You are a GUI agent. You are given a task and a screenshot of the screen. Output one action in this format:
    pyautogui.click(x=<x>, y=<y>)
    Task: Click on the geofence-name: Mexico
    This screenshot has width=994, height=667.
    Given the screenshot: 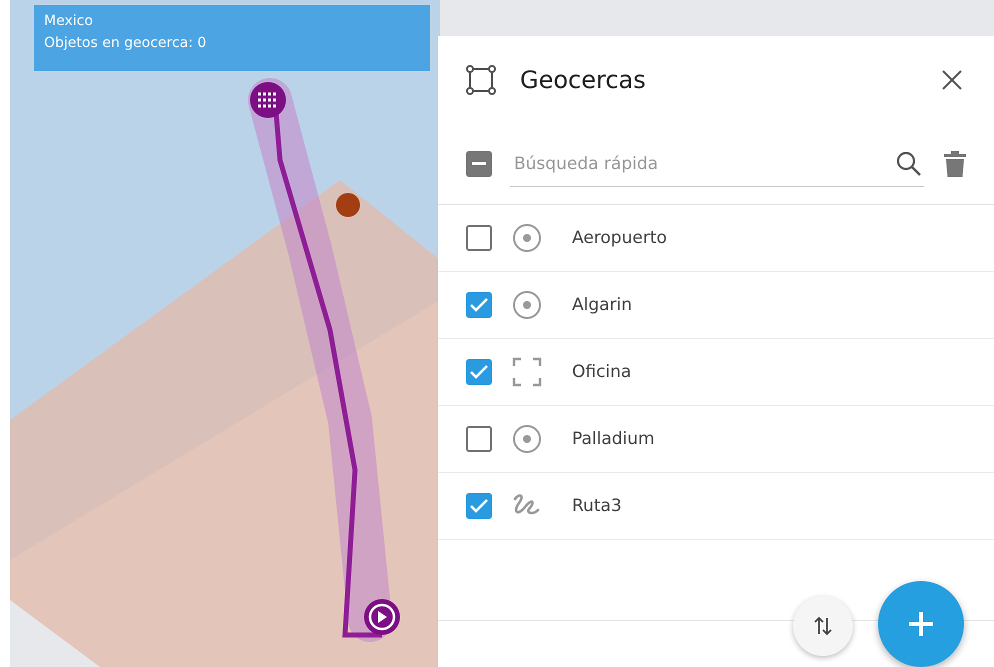 What is the action you would take?
    pyautogui.click(x=68, y=21)
    